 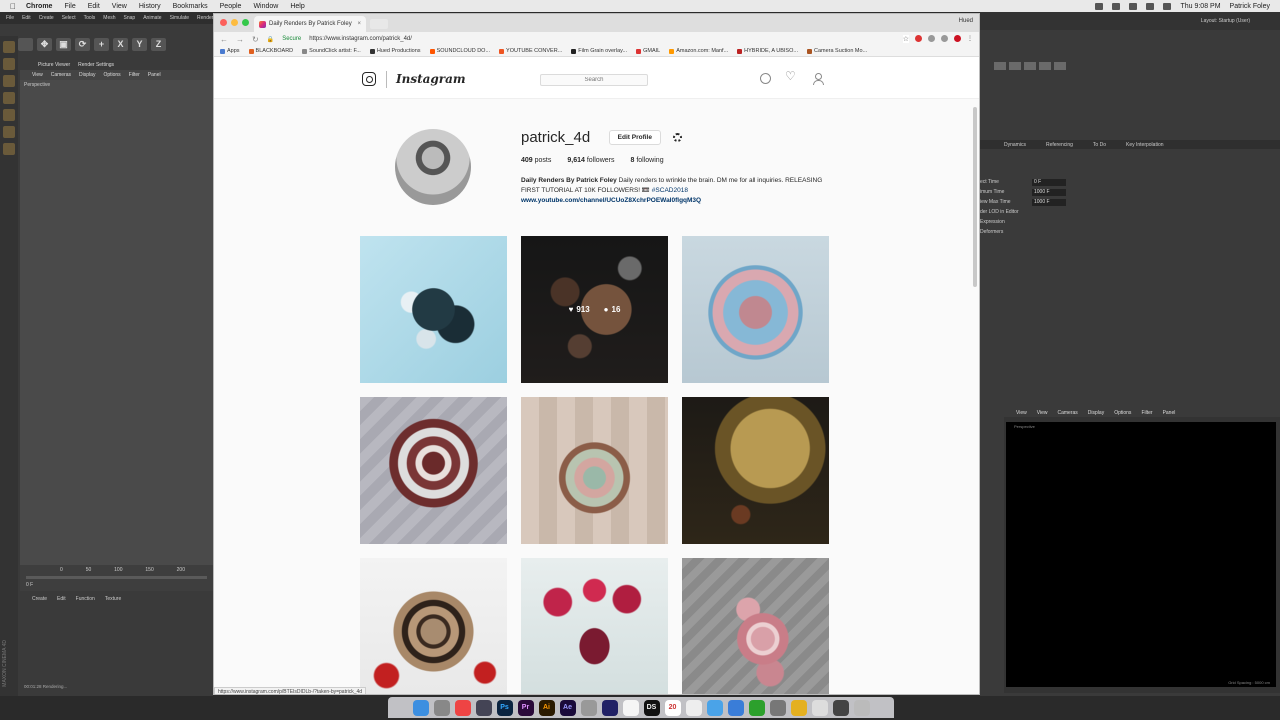 I want to click on c4d-menu-item: File, so click(x=10, y=18).